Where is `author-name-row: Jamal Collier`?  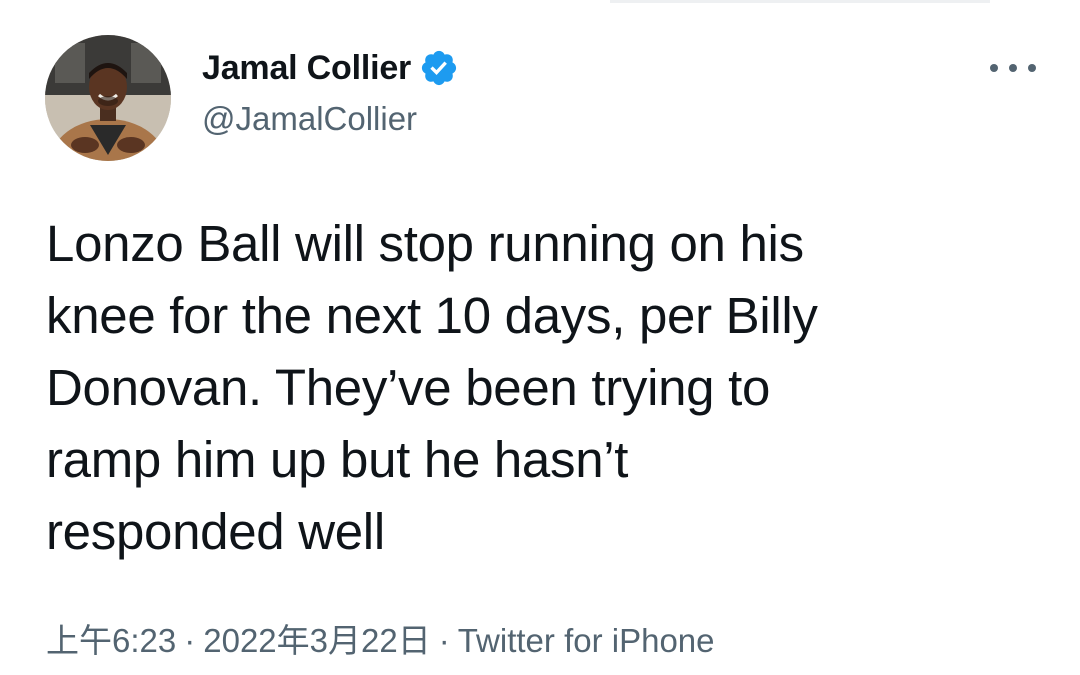 author-name-row: Jamal Collier is located at coordinates (330, 68).